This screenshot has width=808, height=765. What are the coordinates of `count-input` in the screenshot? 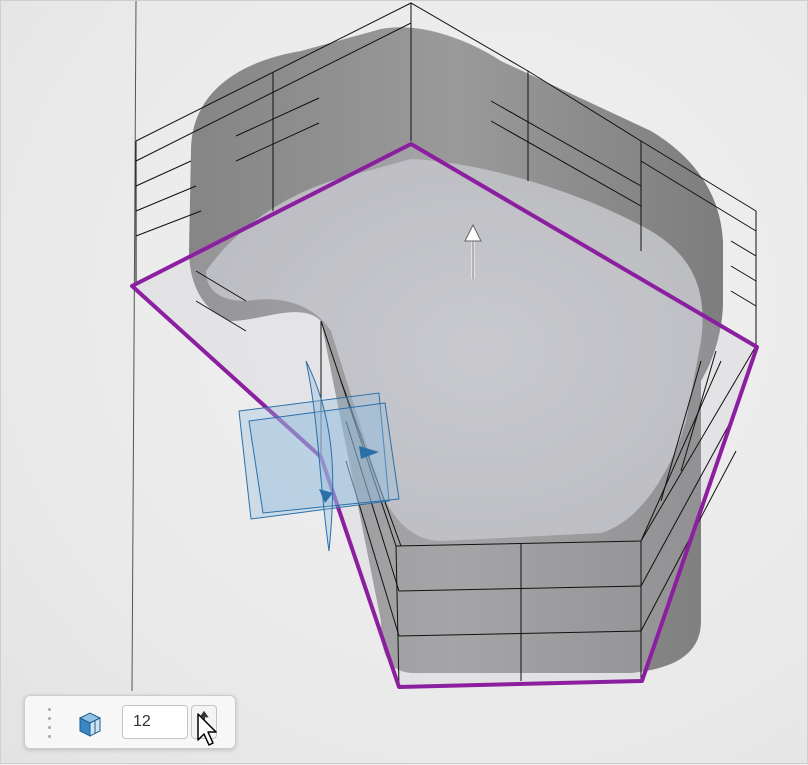 It's located at (155, 722).